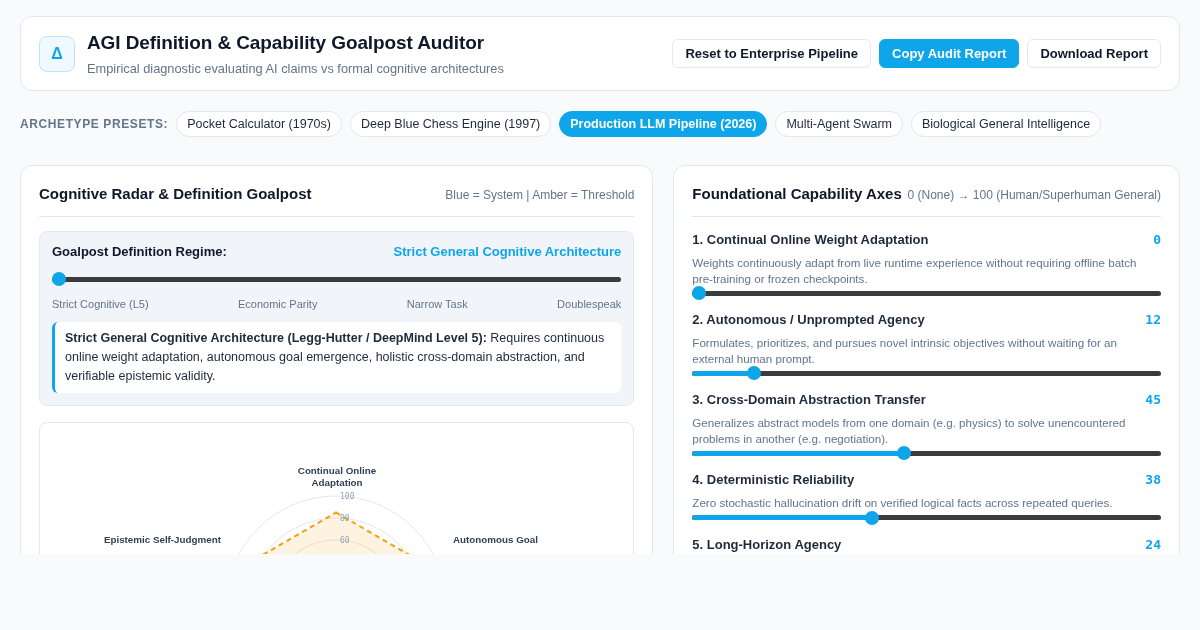 Image resolution: width=1200 pixels, height=630 pixels. What do you see at coordinates (1034, 195) in the screenshot?
I see `scale-note: 0 (None) → 100 (Human/Superhuman General)` at bounding box center [1034, 195].